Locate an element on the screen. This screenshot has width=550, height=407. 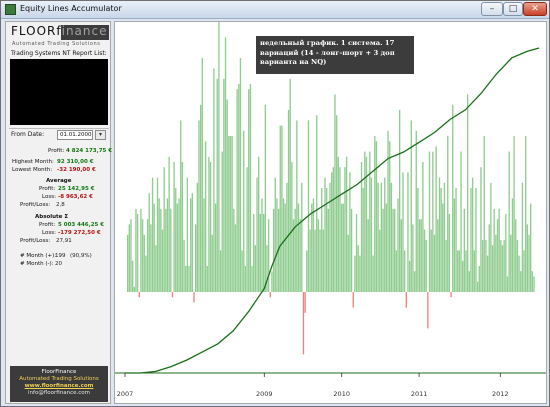
title-bar: Equity Lines Accumulator – □ ✕ is located at coordinates (275, 10).